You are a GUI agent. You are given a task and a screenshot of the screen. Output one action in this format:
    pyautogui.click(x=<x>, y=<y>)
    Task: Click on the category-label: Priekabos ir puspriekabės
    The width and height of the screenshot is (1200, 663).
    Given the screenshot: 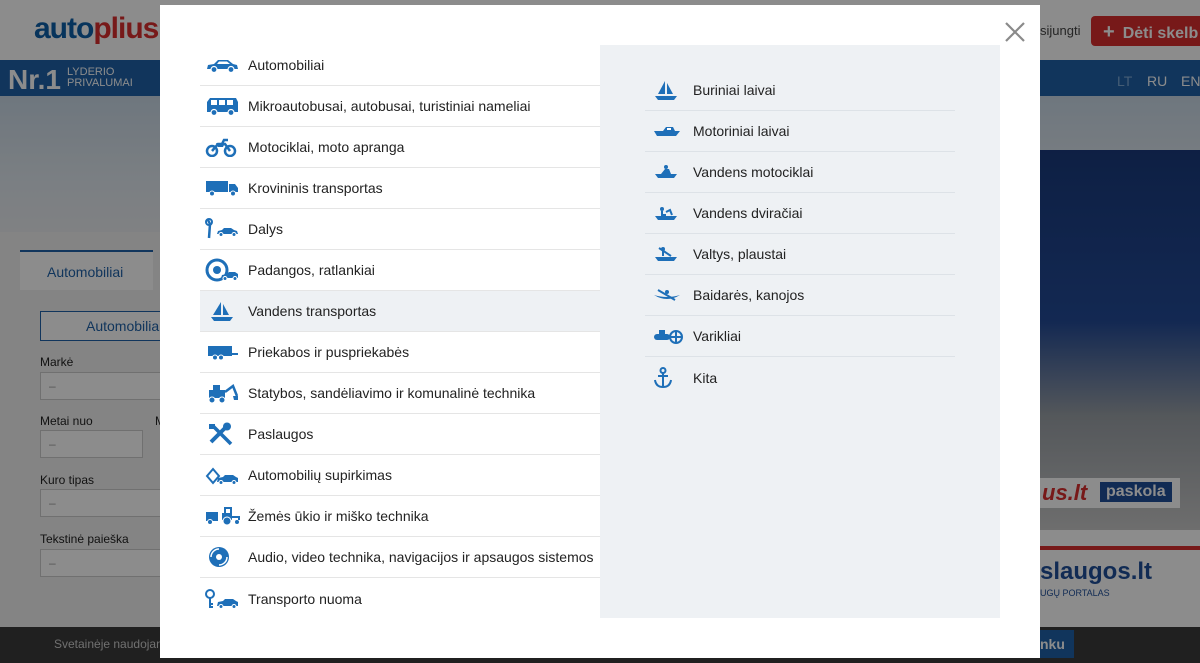 What is the action you would take?
    pyautogui.click(x=329, y=352)
    